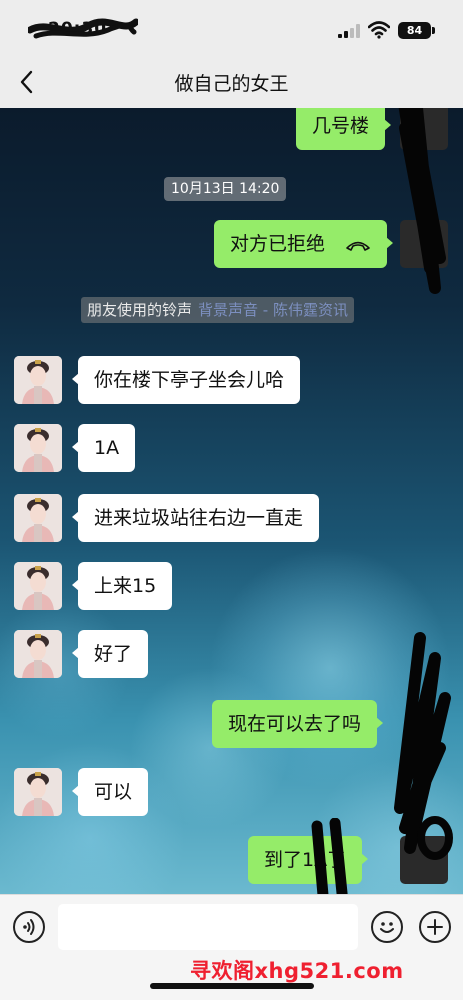 This screenshot has width=463, height=1000. What do you see at coordinates (122, 586) in the screenshot?
I see `received-message-bubble: 上来15` at bounding box center [122, 586].